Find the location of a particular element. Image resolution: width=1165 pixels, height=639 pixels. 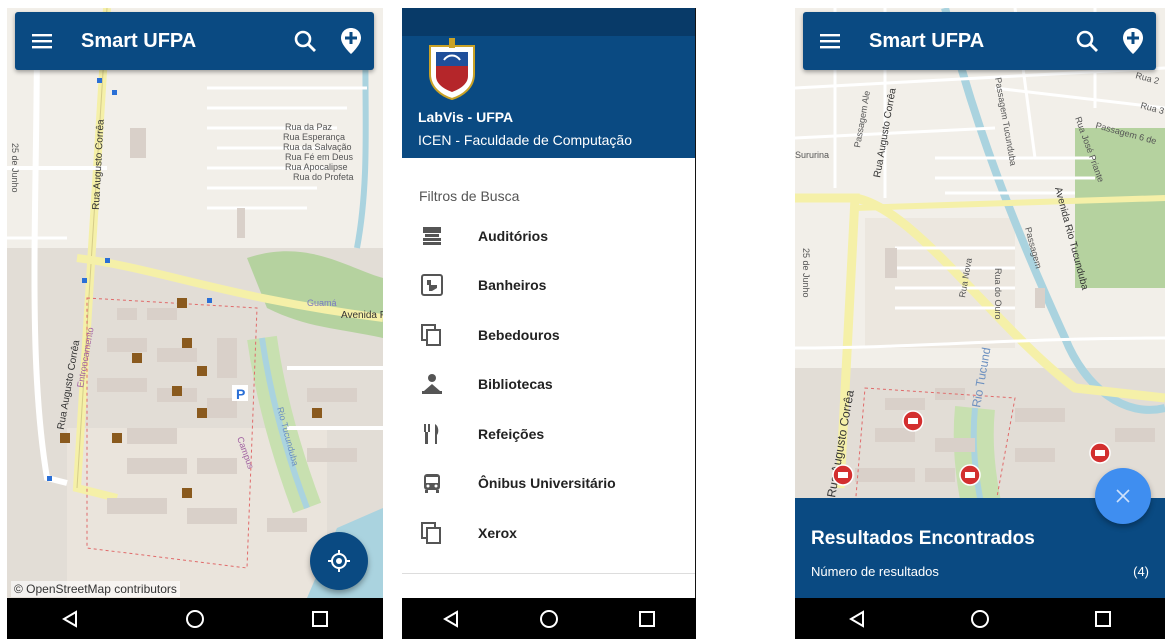

svg-text: Rua do Profeta is located at coordinates (323, 177).